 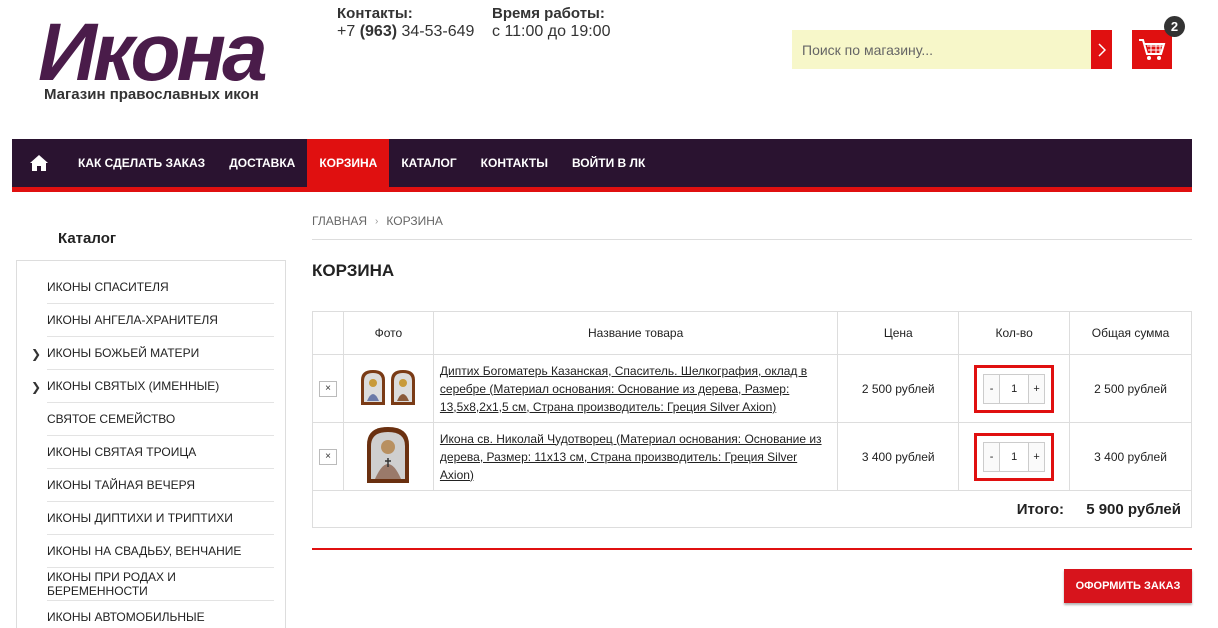 I want to click on price-cell: 2 500 рублей, so click(x=898, y=388).